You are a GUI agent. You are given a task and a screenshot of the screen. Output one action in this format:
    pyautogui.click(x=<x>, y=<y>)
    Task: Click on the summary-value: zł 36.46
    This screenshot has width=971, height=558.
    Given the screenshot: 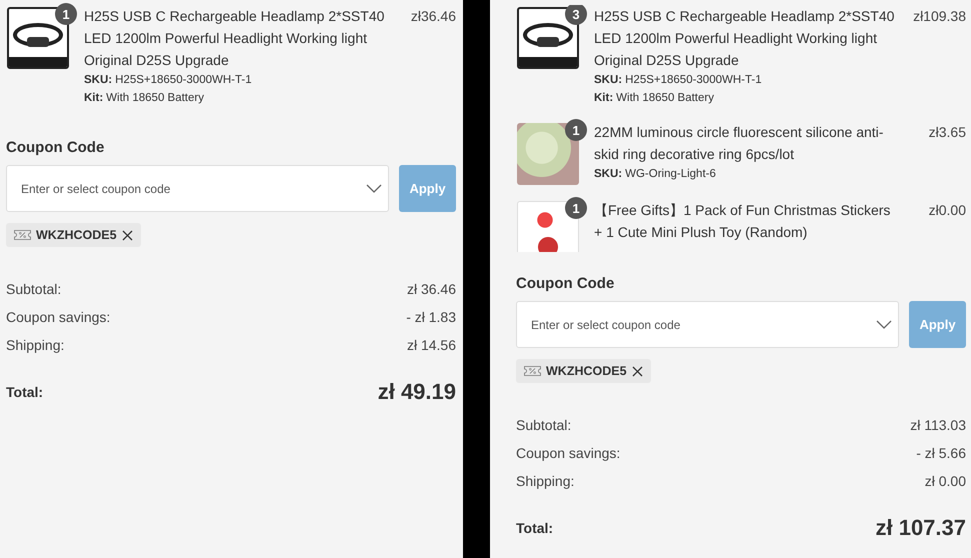 What is the action you would take?
    pyautogui.click(x=431, y=289)
    